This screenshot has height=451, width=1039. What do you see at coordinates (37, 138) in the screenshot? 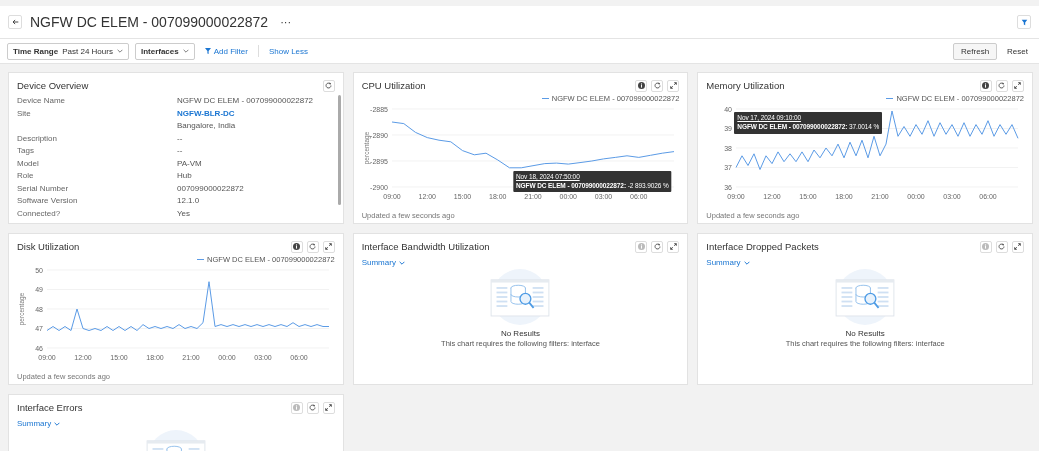
I see `field-label: Description` at bounding box center [37, 138].